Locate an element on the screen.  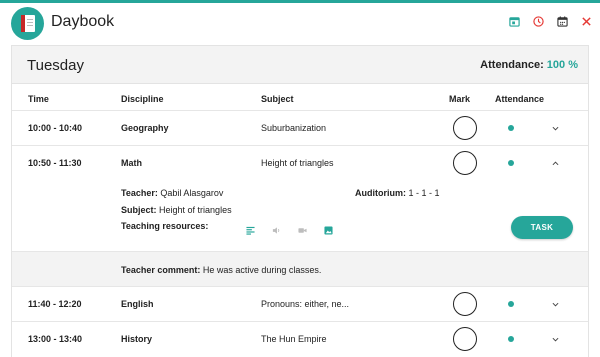
lesson-discipline: Geography is located at coordinates (145, 128).